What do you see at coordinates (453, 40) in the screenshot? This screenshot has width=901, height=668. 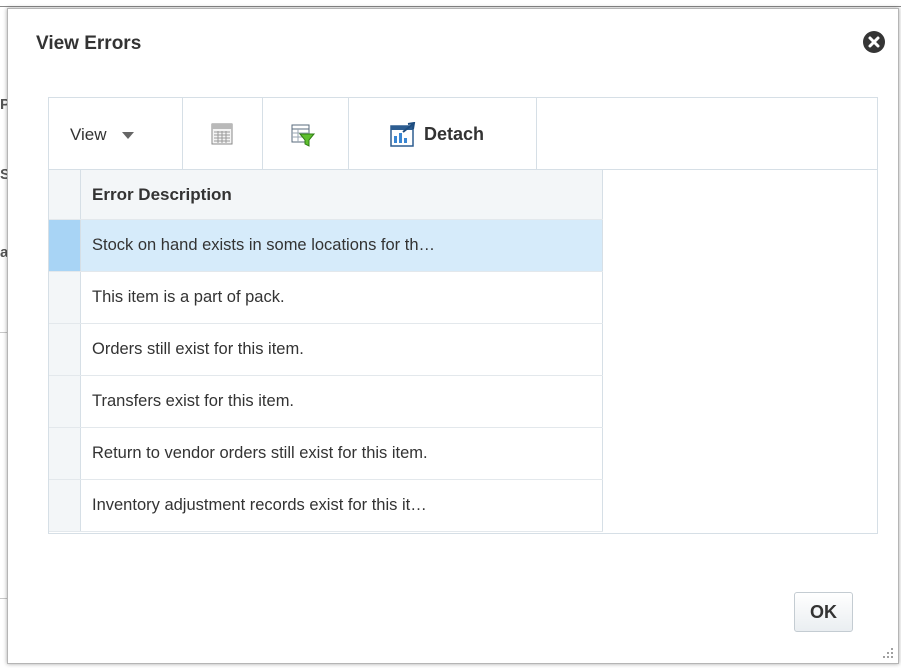 I see `dialog-header: View Errors` at bounding box center [453, 40].